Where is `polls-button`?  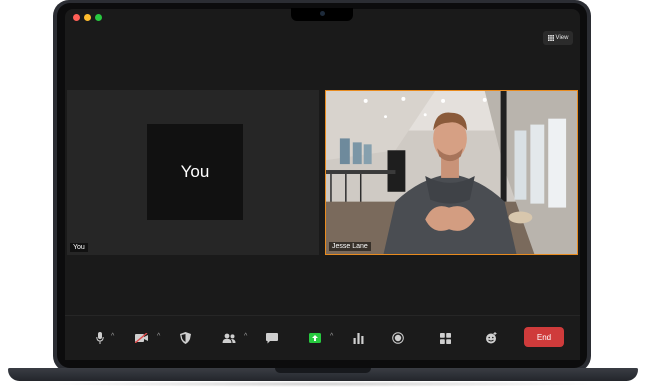
polls-button is located at coordinates (358, 338).